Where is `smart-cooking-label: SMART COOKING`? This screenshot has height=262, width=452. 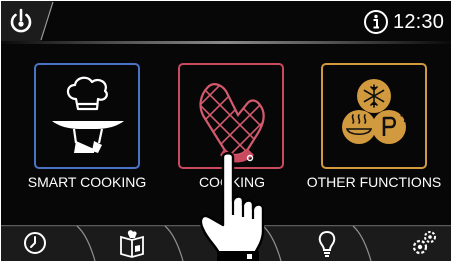 smart-cooking-label: SMART COOKING is located at coordinates (87, 182).